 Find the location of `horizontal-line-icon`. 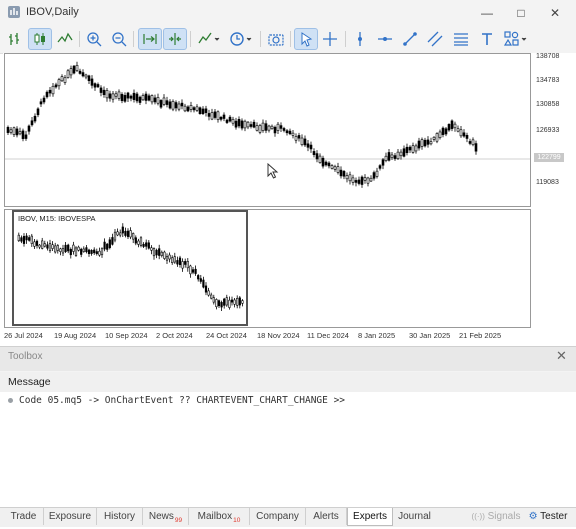

horizontal-line-icon is located at coordinates (385, 39).